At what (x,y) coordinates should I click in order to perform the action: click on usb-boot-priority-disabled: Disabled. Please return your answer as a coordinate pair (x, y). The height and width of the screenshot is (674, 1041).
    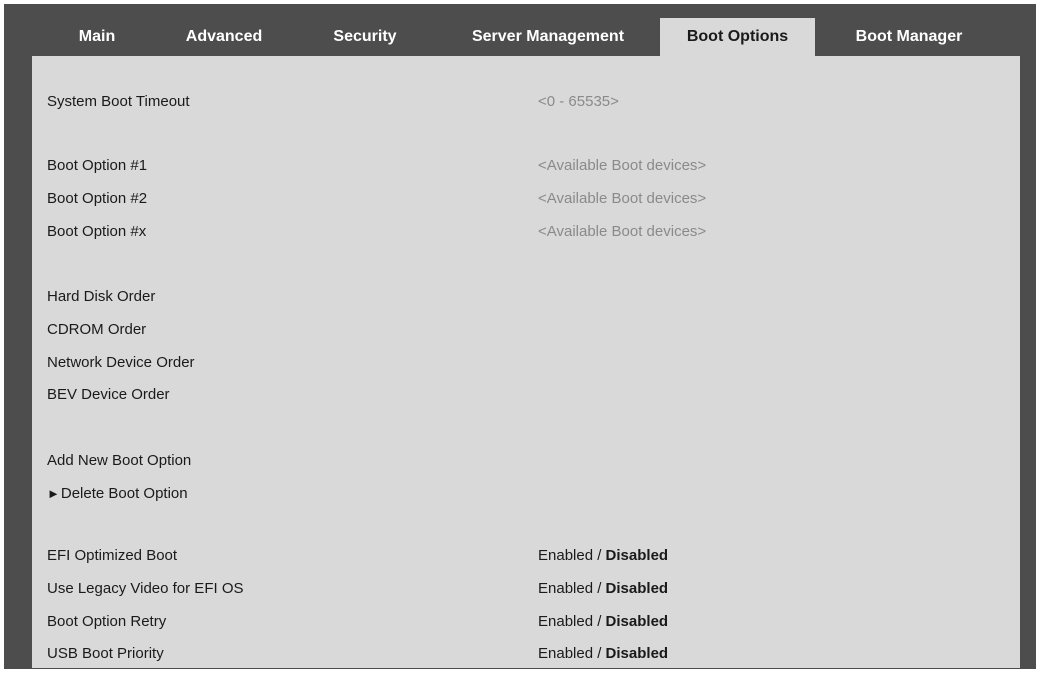
    Looking at the image, I should click on (635, 653).